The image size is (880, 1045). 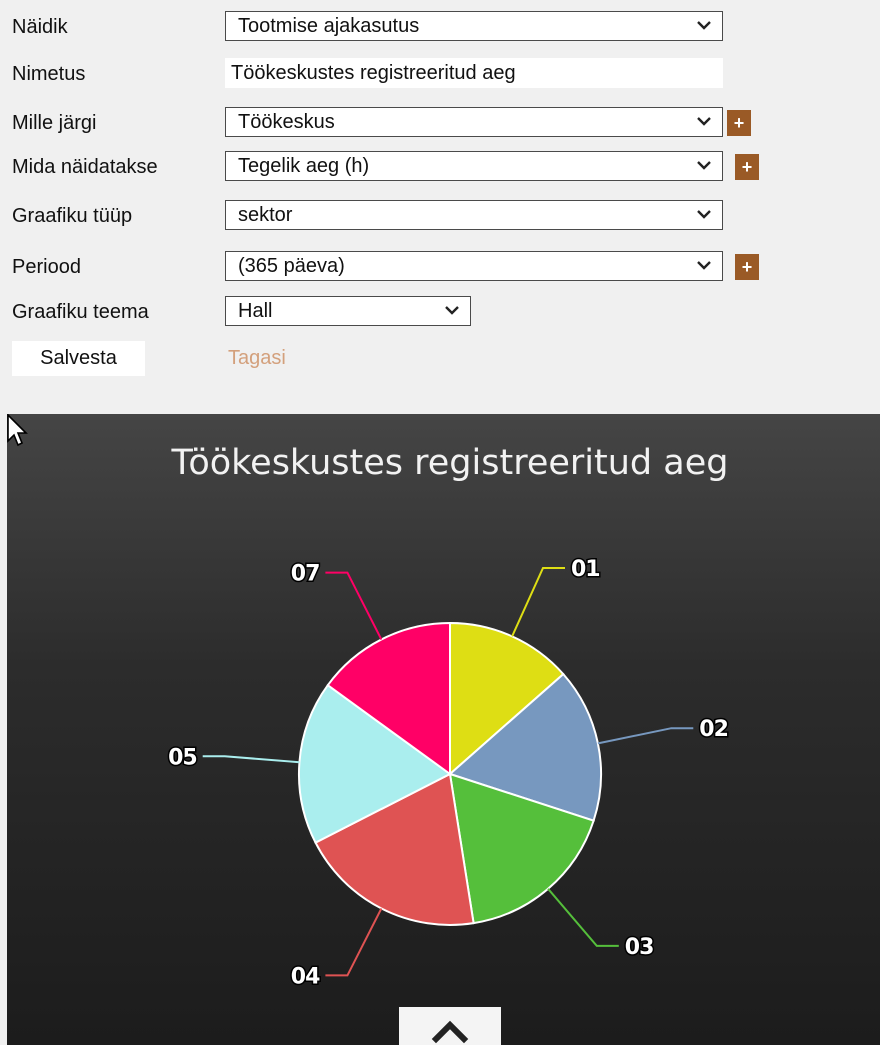 I want to click on period-label: Periood, so click(x=46, y=267).